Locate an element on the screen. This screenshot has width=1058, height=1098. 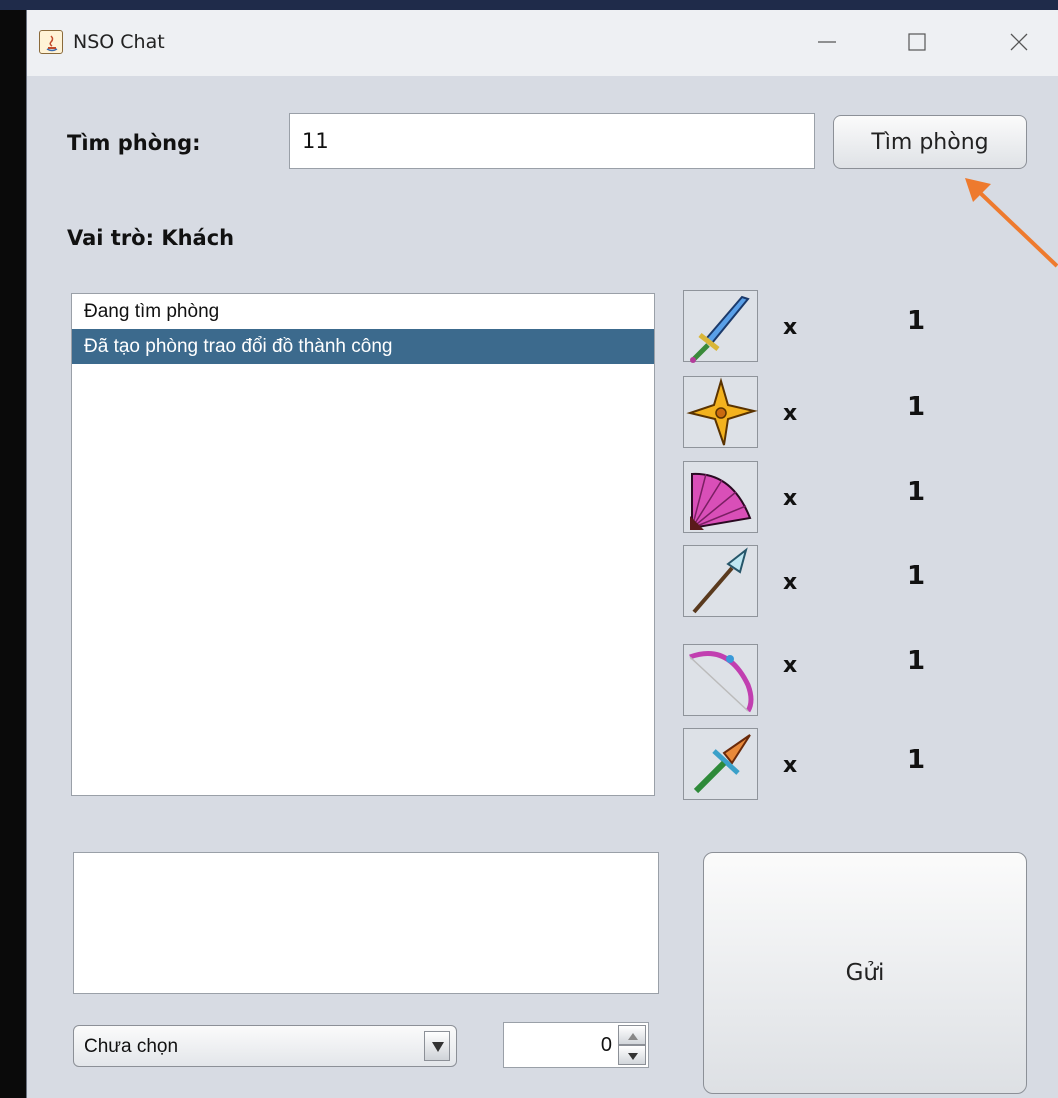
window-title: NSO Chat is located at coordinates (119, 42).